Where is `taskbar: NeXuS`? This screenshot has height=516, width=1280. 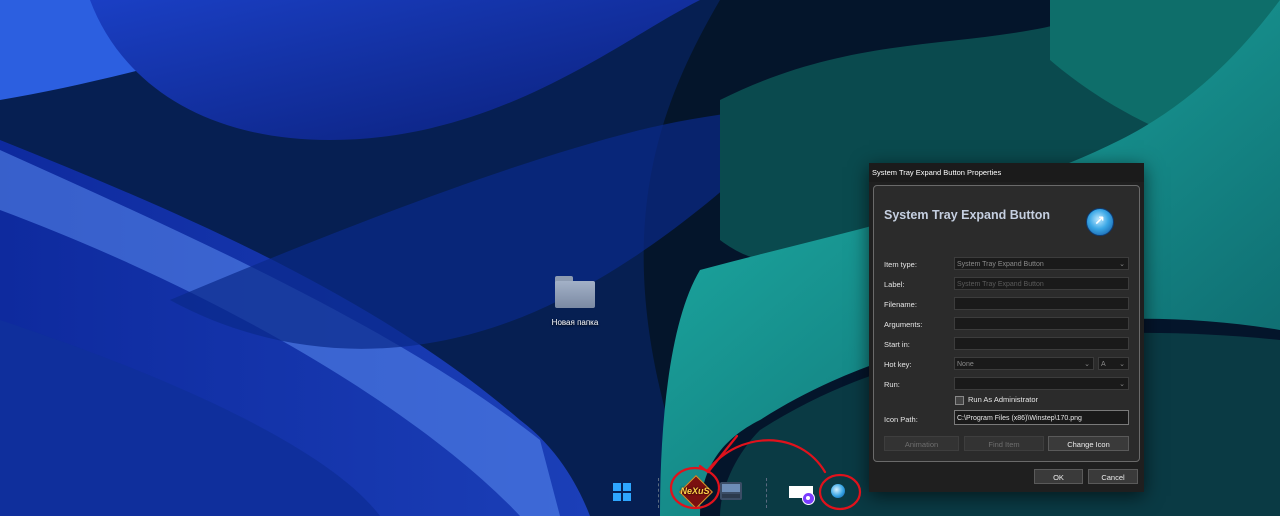
taskbar: NeXuS is located at coordinates (640, 493).